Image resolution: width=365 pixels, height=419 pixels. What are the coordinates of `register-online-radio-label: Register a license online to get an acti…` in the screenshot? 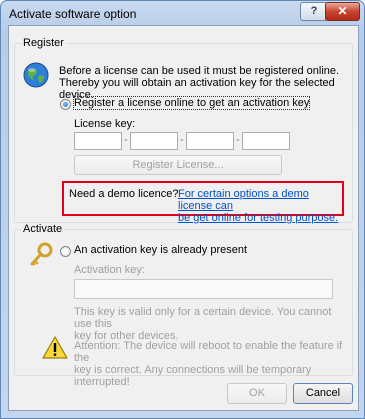 It's located at (191, 103).